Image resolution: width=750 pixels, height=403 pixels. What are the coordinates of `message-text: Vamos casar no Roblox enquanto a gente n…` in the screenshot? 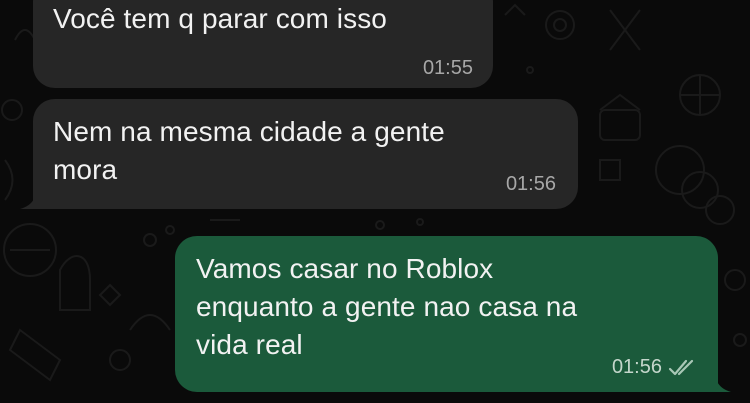 It's located at (387, 306).